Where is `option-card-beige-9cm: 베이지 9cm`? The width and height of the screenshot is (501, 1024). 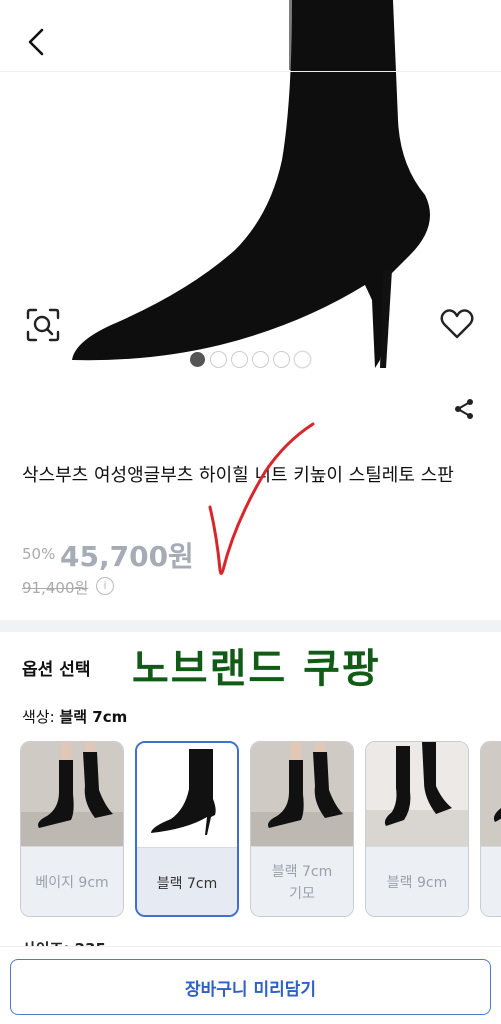
option-card-beige-9cm: 베이지 9cm is located at coordinates (72, 829).